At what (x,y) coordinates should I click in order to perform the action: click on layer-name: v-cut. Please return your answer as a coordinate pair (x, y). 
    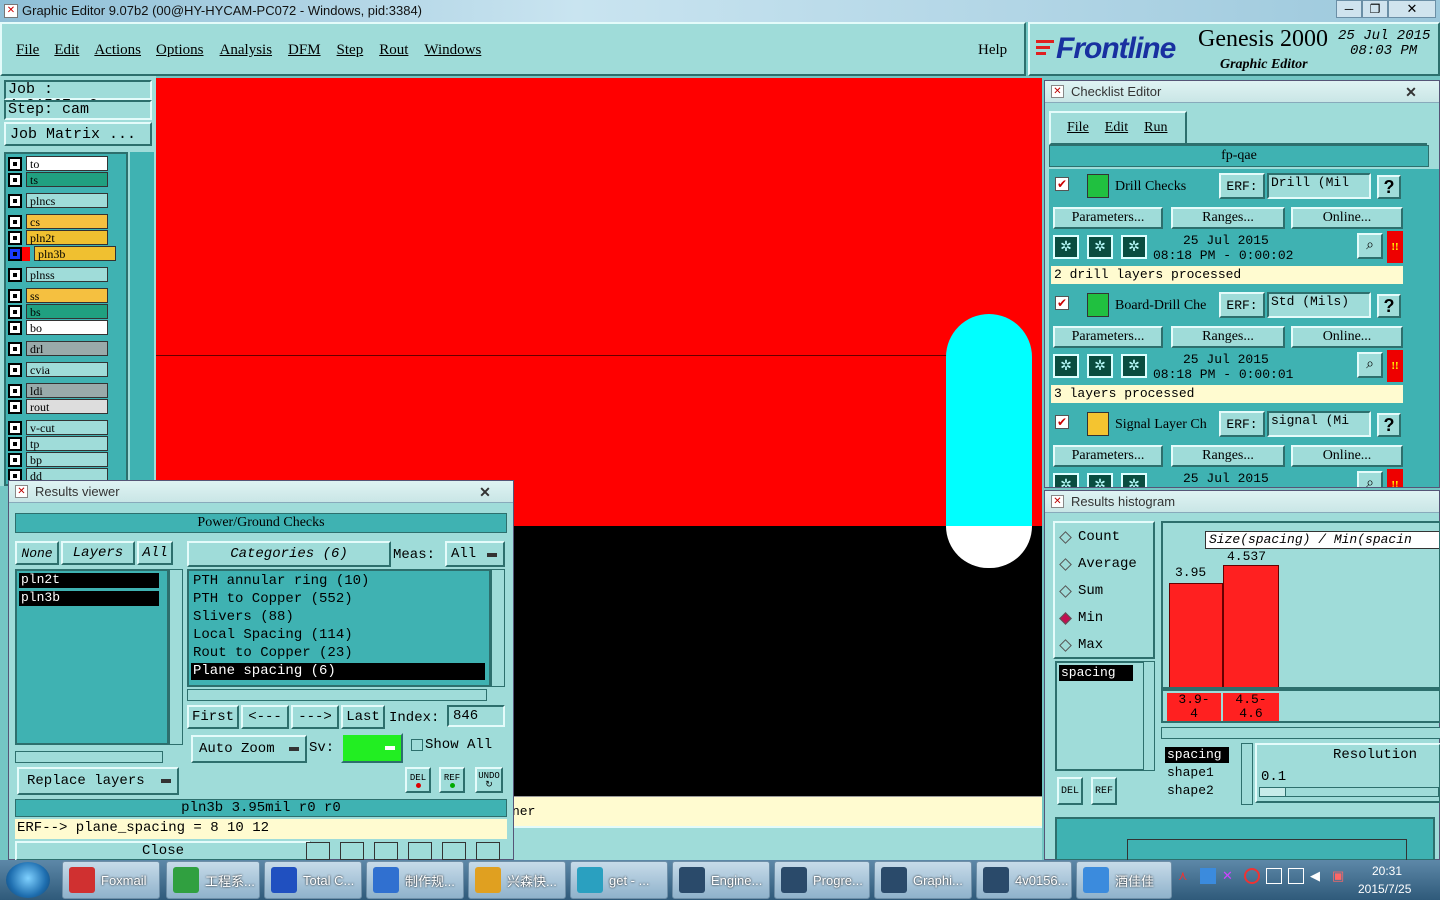
    Looking at the image, I should click on (67, 427).